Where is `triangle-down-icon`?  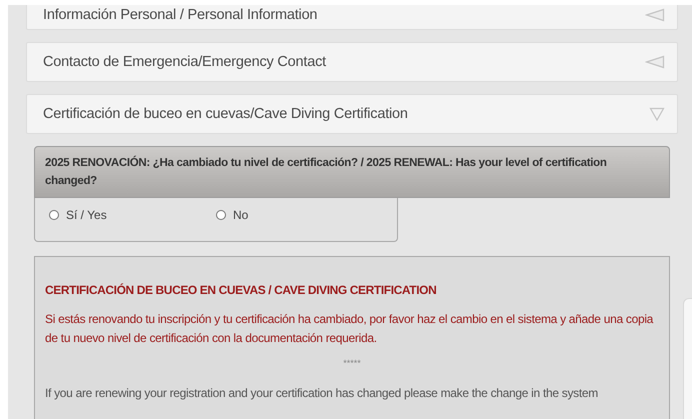 triangle-down-icon is located at coordinates (657, 114).